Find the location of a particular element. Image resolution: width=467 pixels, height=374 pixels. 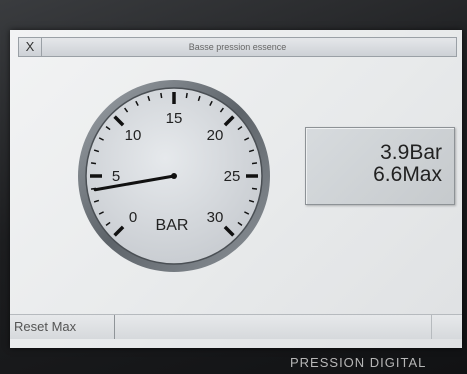

toolbar-segment is located at coordinates (446, 327).